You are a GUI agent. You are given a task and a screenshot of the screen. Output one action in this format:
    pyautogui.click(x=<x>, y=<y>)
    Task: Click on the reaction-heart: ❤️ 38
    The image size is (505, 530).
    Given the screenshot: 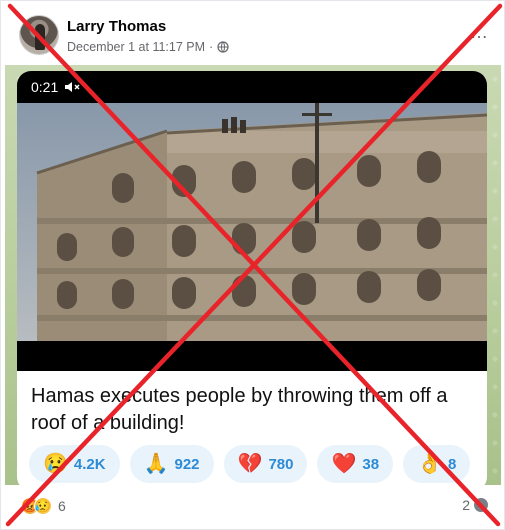 What is the action you would take?
    pyautogui.click(x=355, y=464)
    